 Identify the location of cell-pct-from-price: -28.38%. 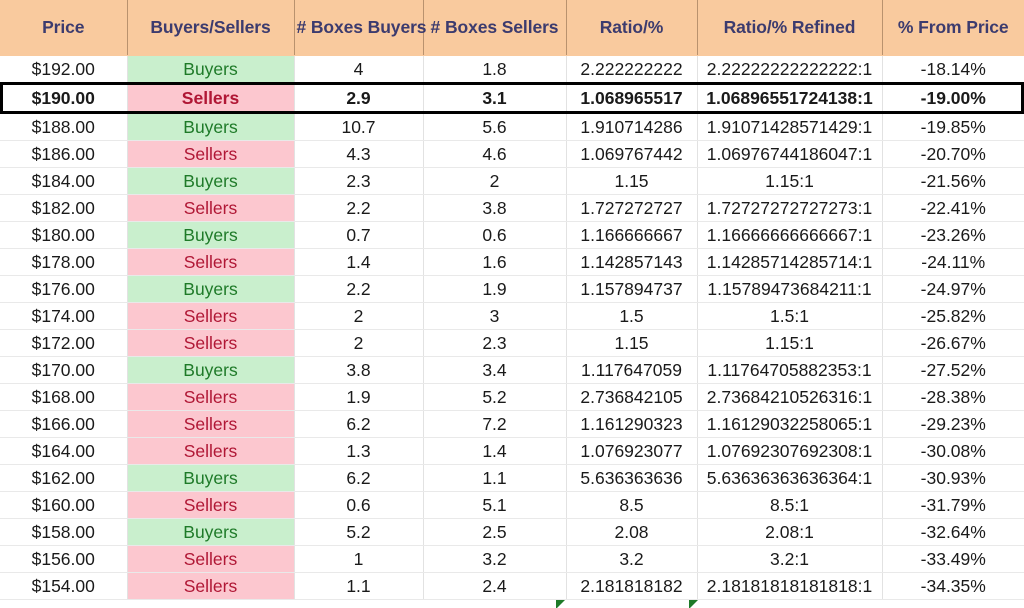
(953, 397).